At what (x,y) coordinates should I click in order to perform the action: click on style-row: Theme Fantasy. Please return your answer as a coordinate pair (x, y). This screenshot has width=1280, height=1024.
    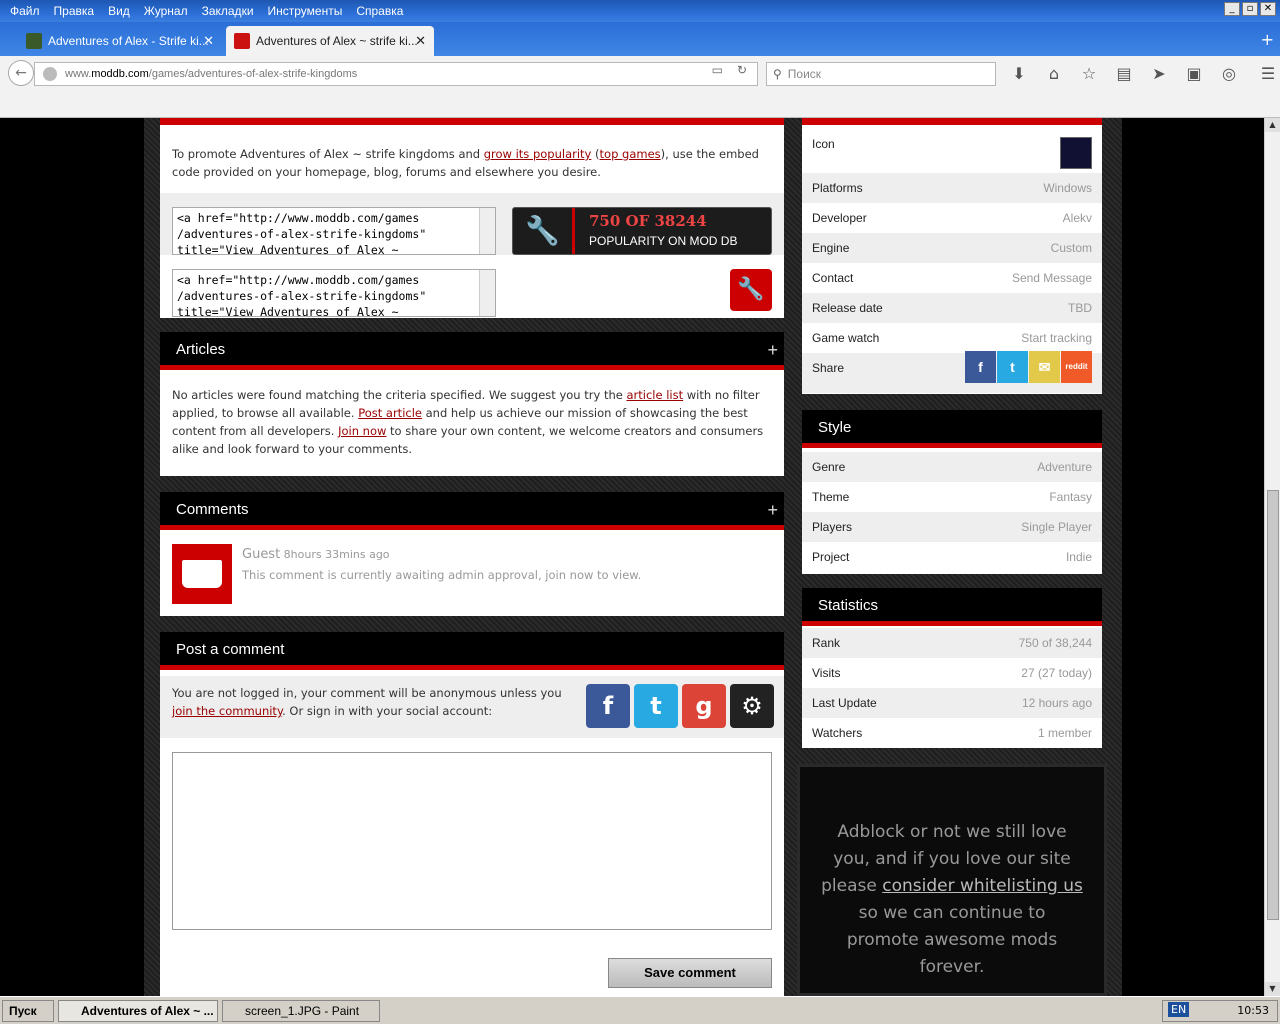
    Looking at the image, I should click on (952, 497).